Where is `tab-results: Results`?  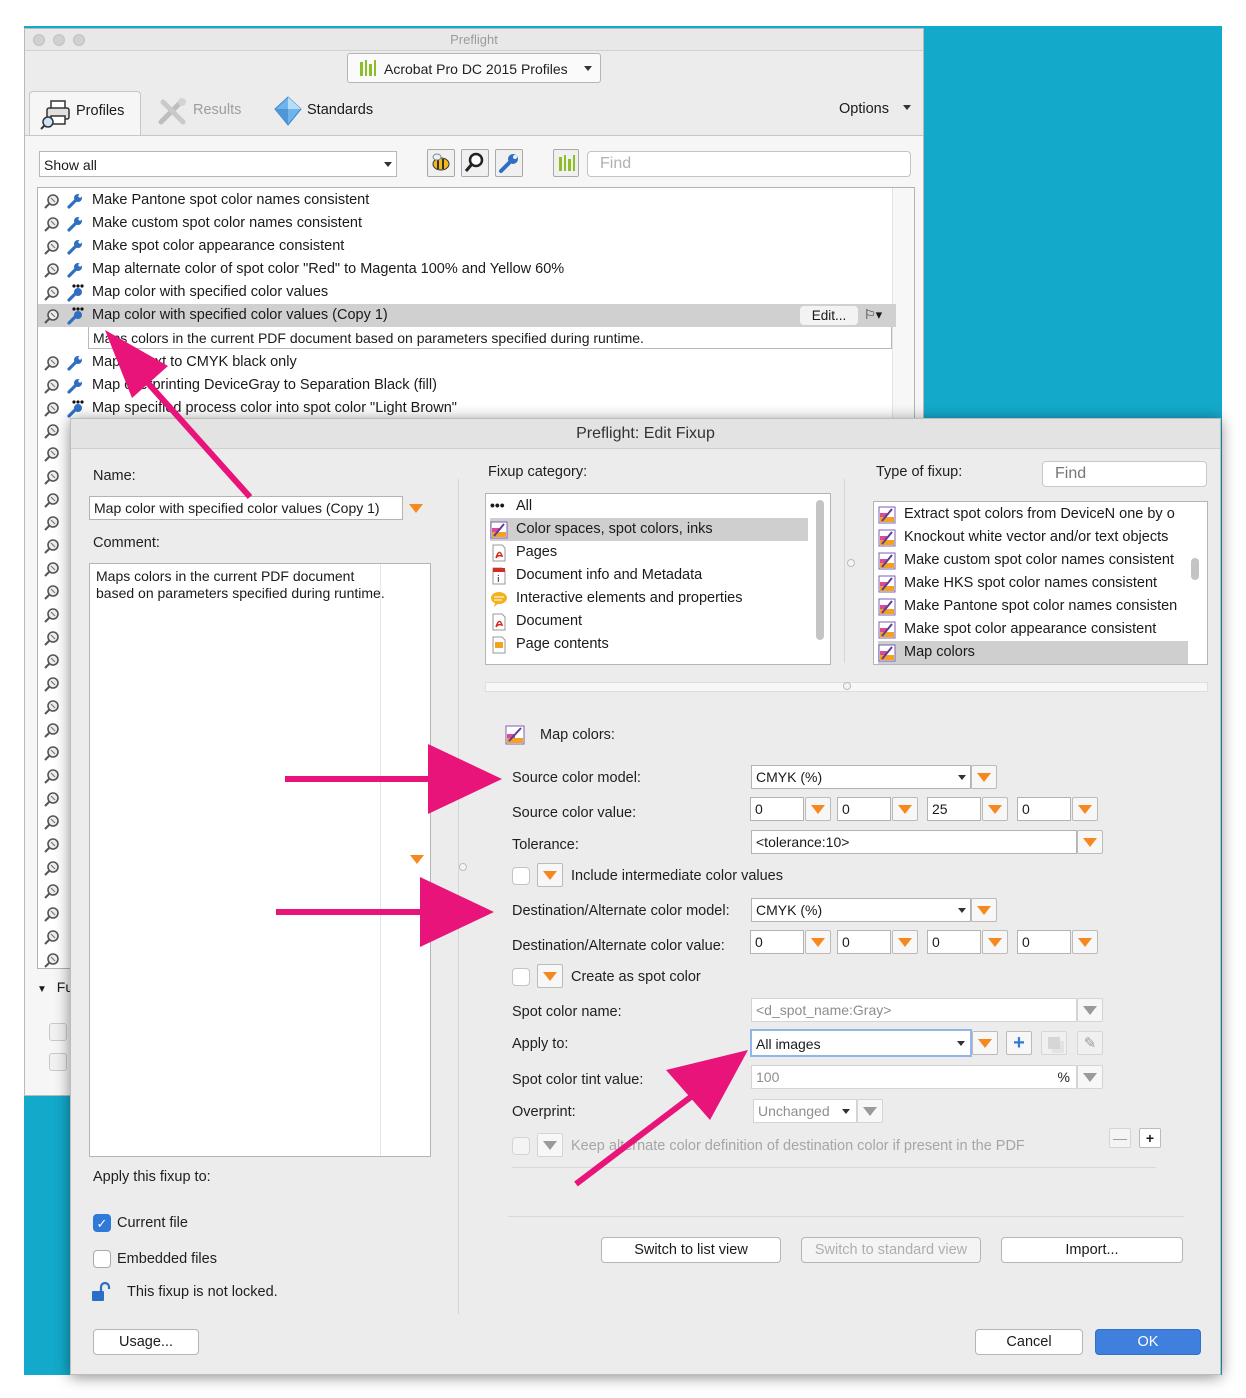
tab-results: Results is located at coordinates (203, 113).